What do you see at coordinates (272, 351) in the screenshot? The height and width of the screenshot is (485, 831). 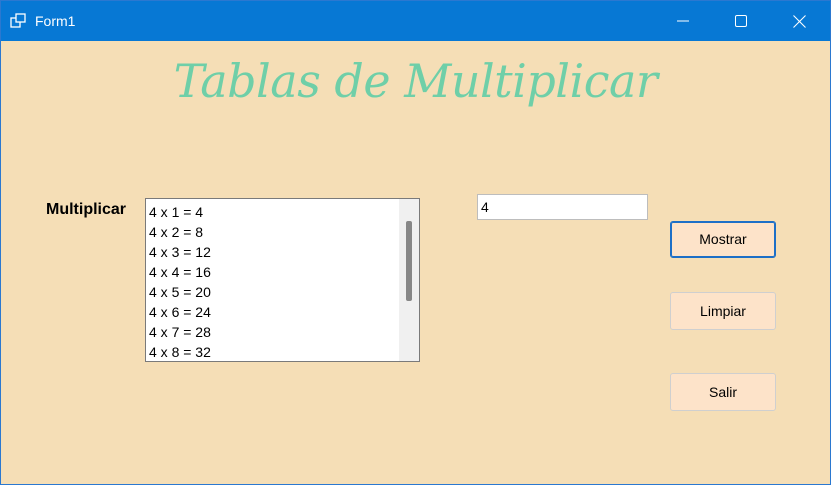 I see `list-item: 4 x 8 = 32` at bounding box center [272, 351].